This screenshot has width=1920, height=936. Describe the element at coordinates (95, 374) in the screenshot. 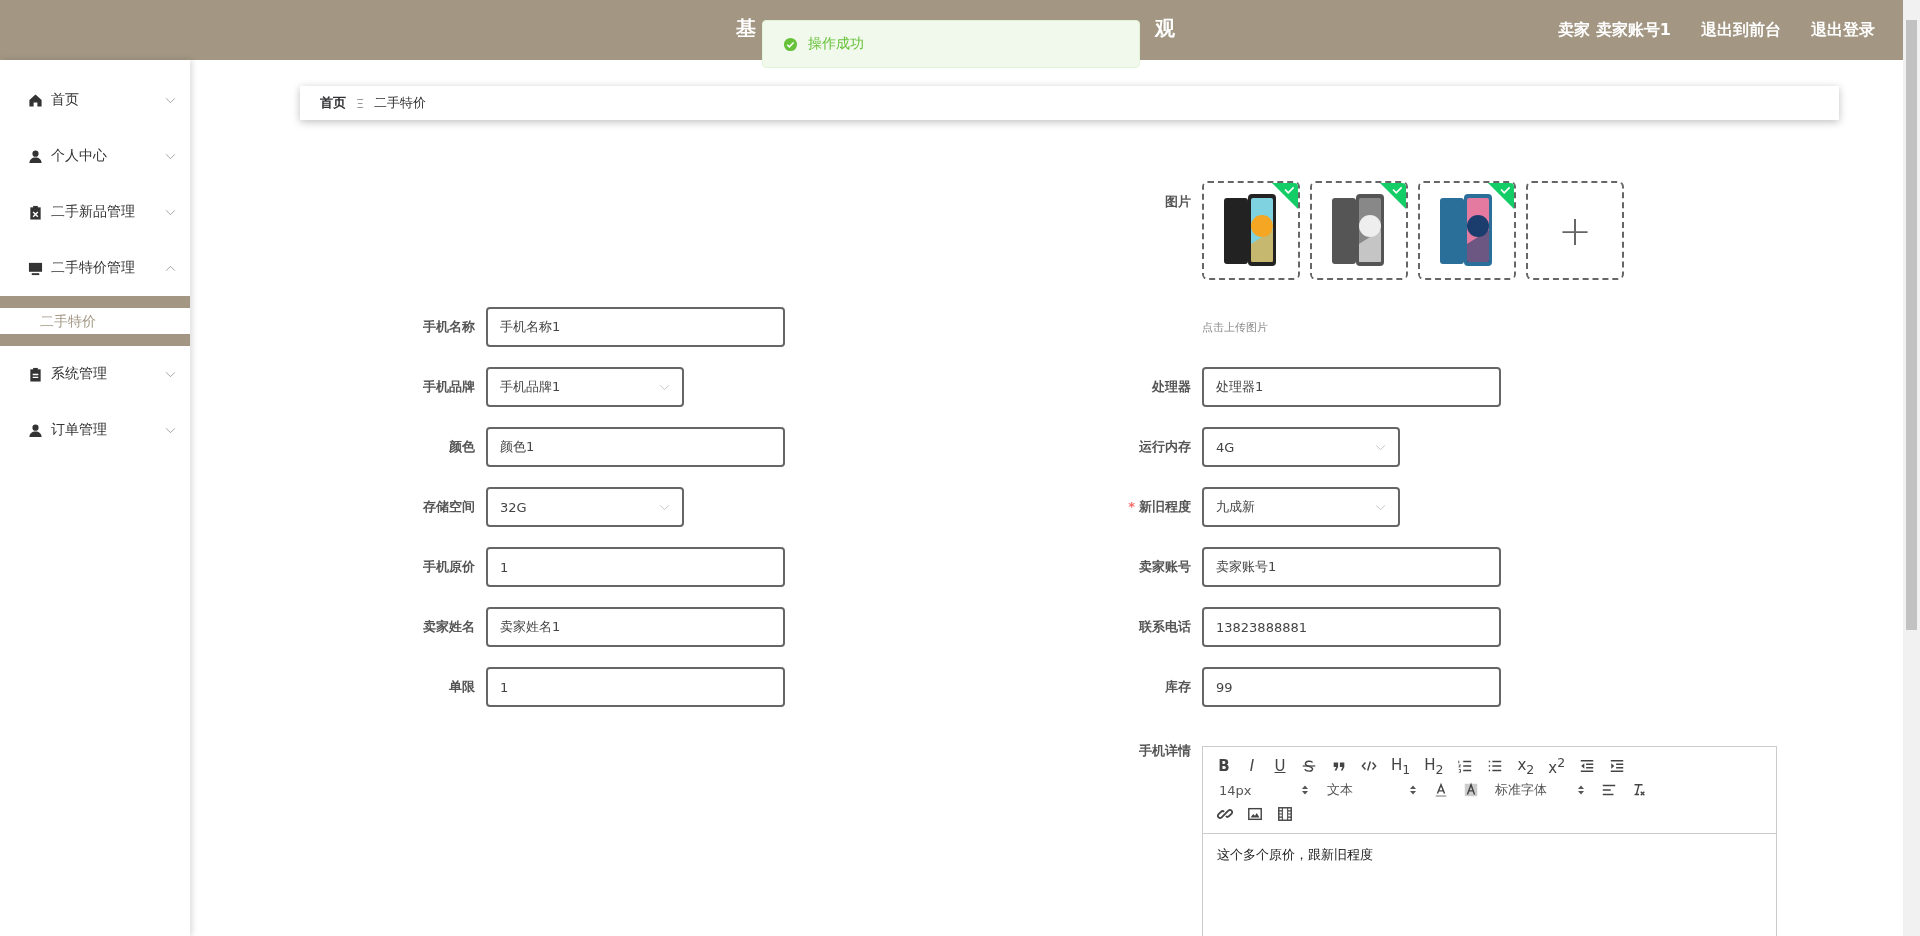

I see `sidebar-item: 系统管理` at that location.